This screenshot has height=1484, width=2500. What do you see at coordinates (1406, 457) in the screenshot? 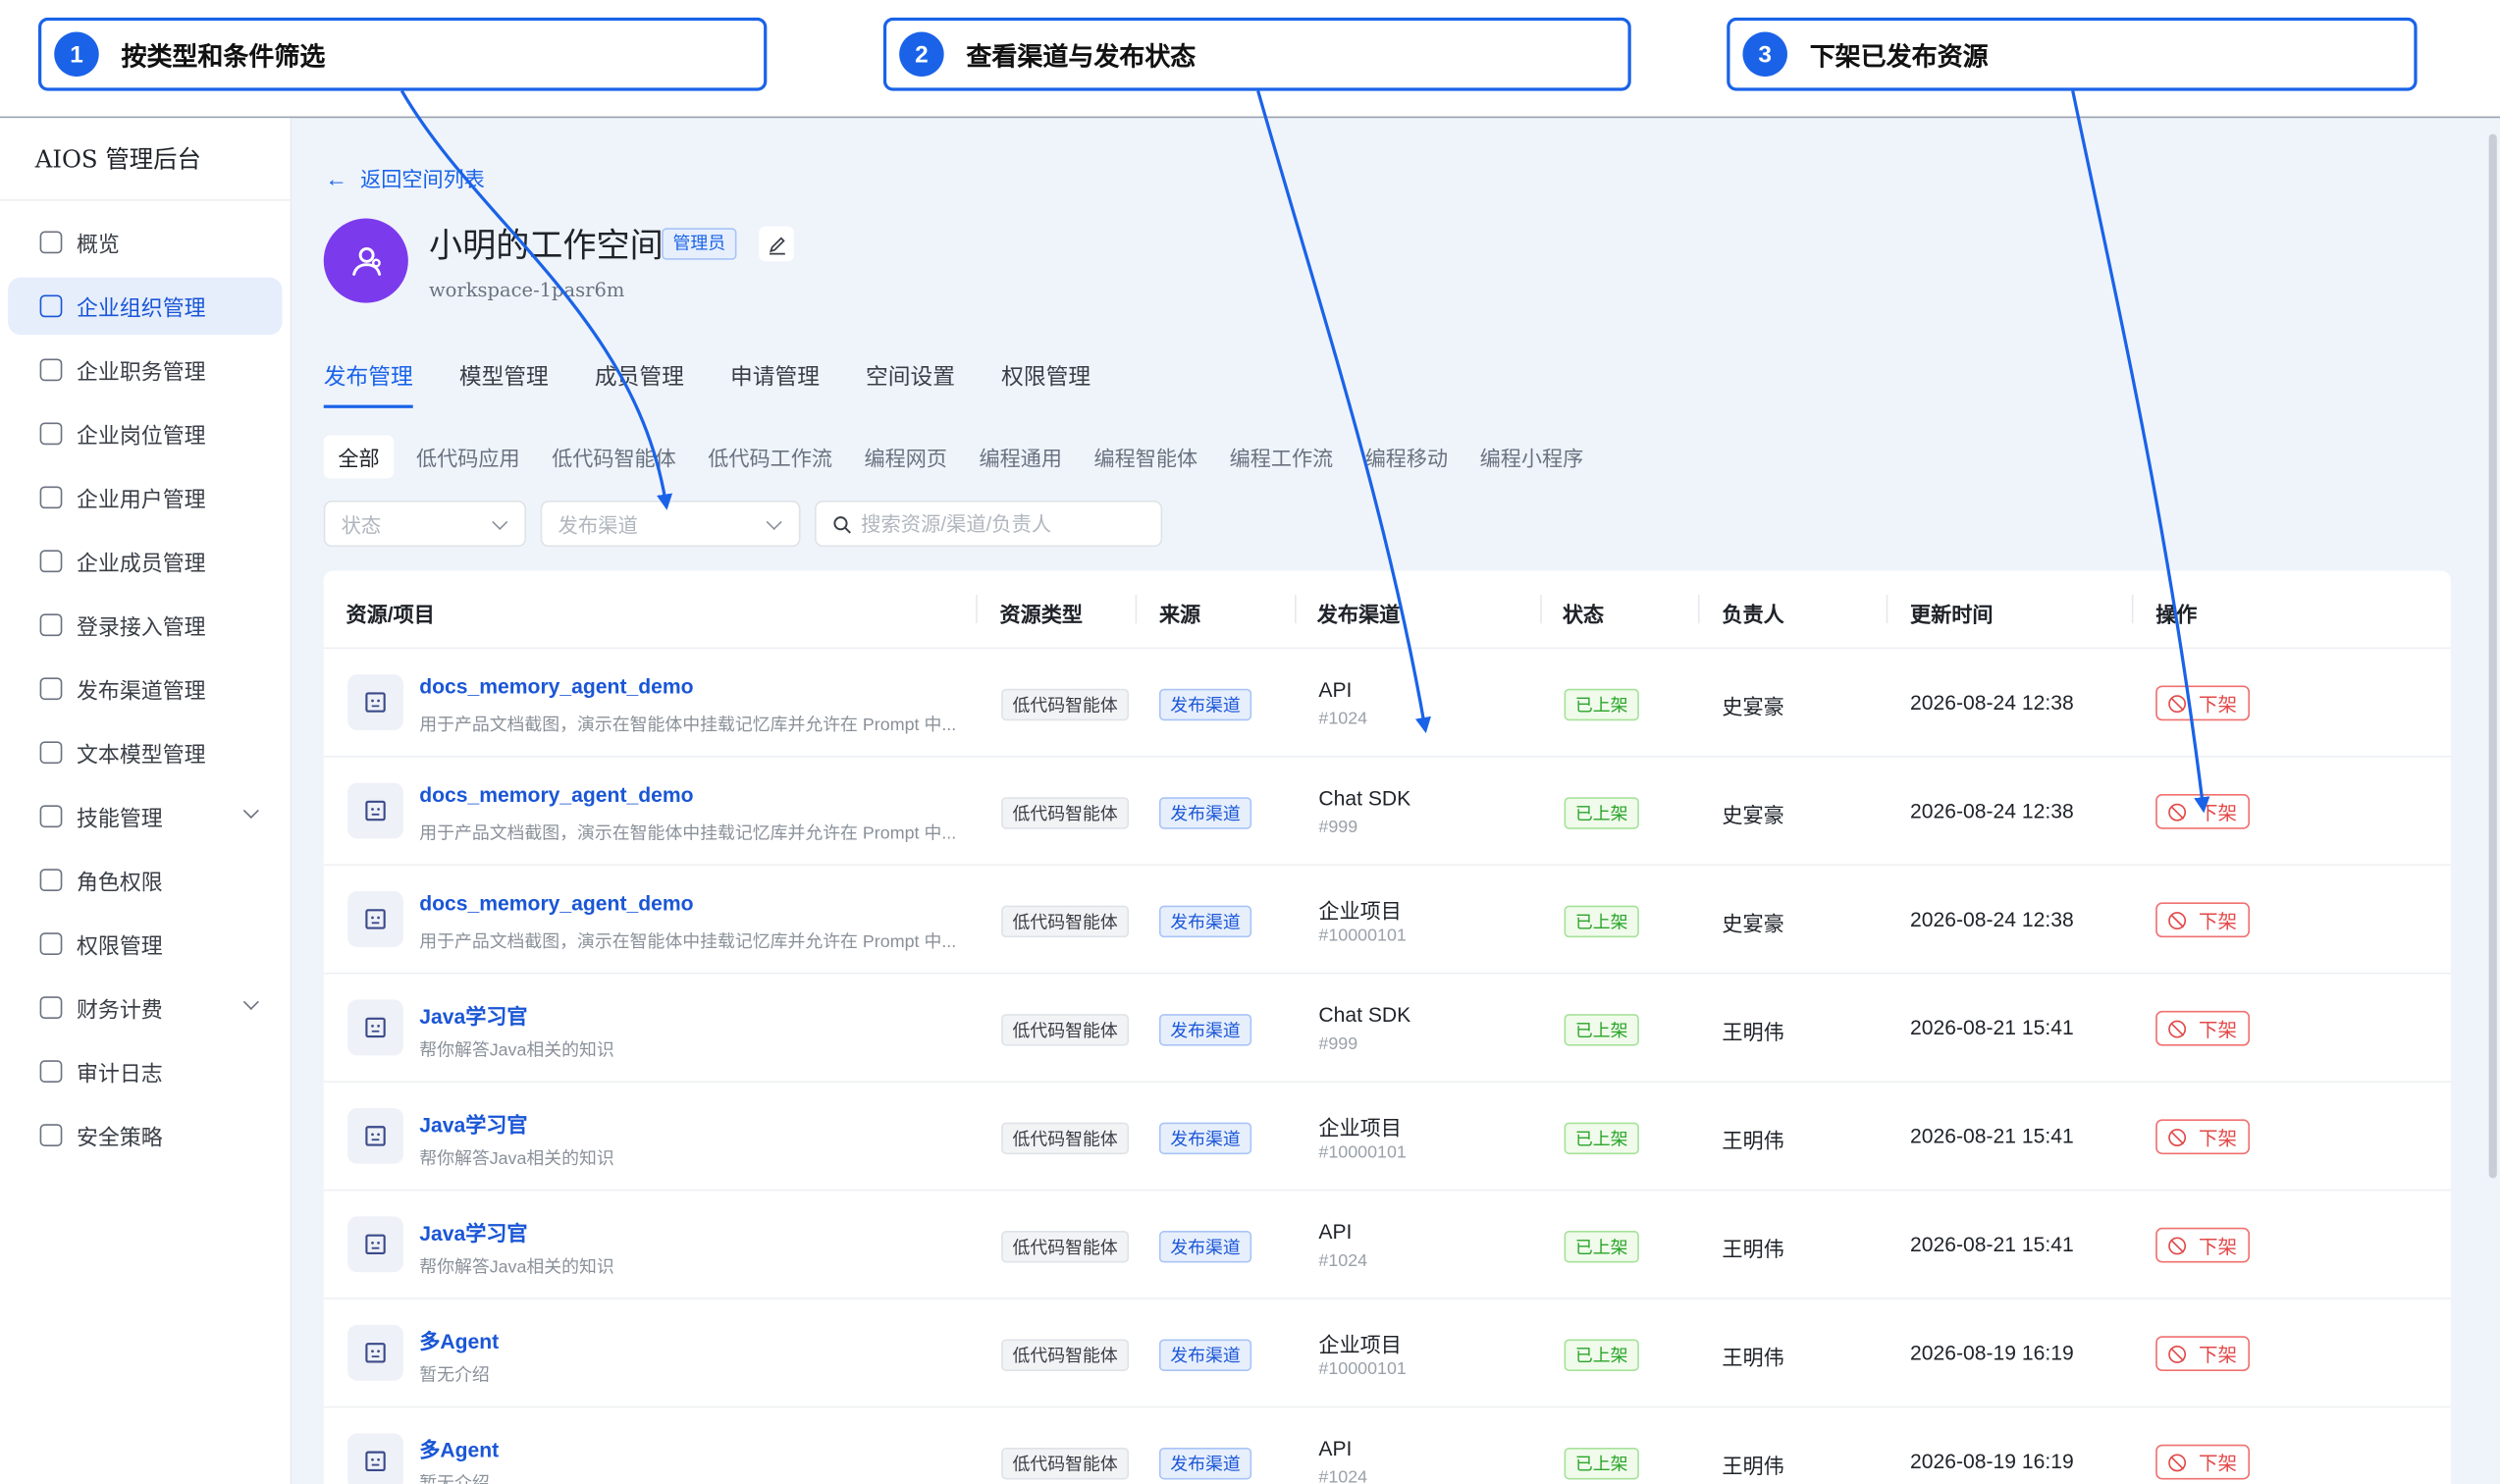
I see `subtab-8: 编程移动` at bounding box center [1406, 457].